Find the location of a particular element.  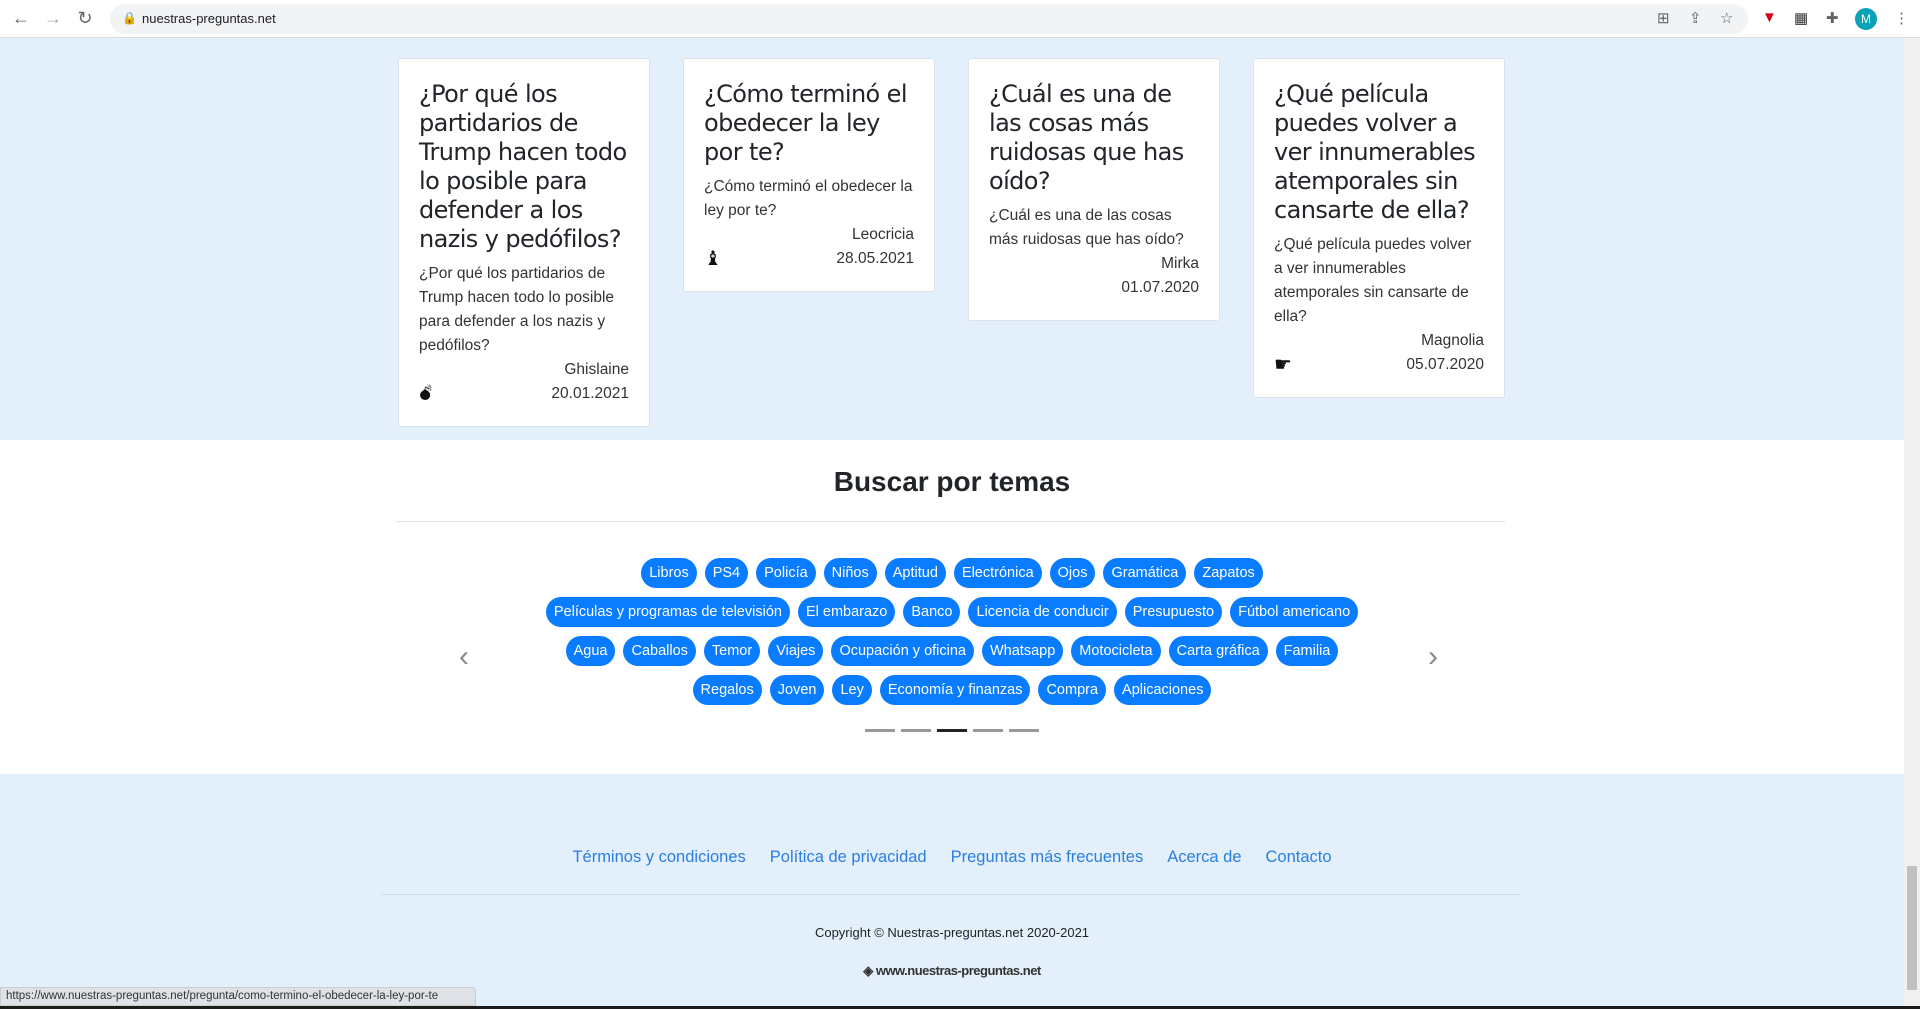

address-bar: 🔒 nuestras-preguntas.net is located at coordinates (929, 19).